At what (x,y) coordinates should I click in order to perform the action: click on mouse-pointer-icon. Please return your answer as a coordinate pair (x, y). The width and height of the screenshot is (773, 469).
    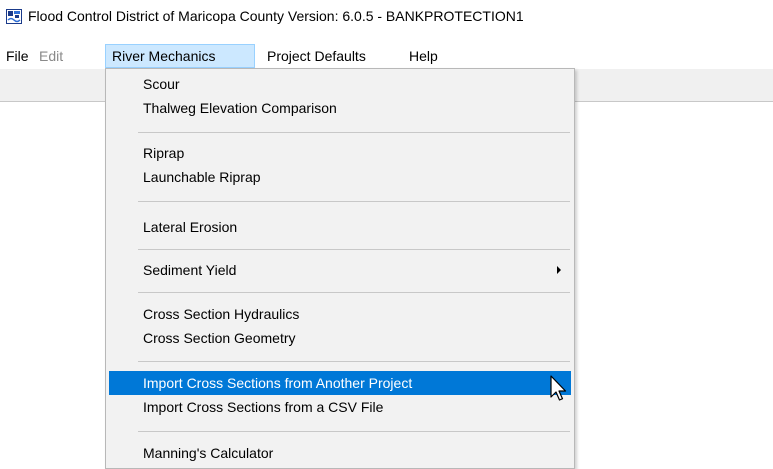
    Looking at the image, I should click on (560, 391).